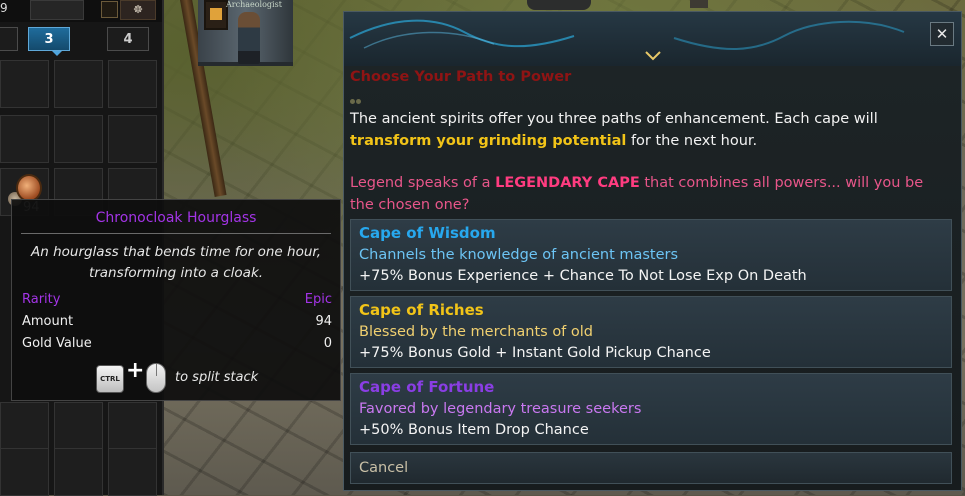 The image size is (965, 496). What do you see at coordinates (254, 4) in the screenshot?
I see `npc-nameplate: Archaeologist` at bounding box center [254, 4].